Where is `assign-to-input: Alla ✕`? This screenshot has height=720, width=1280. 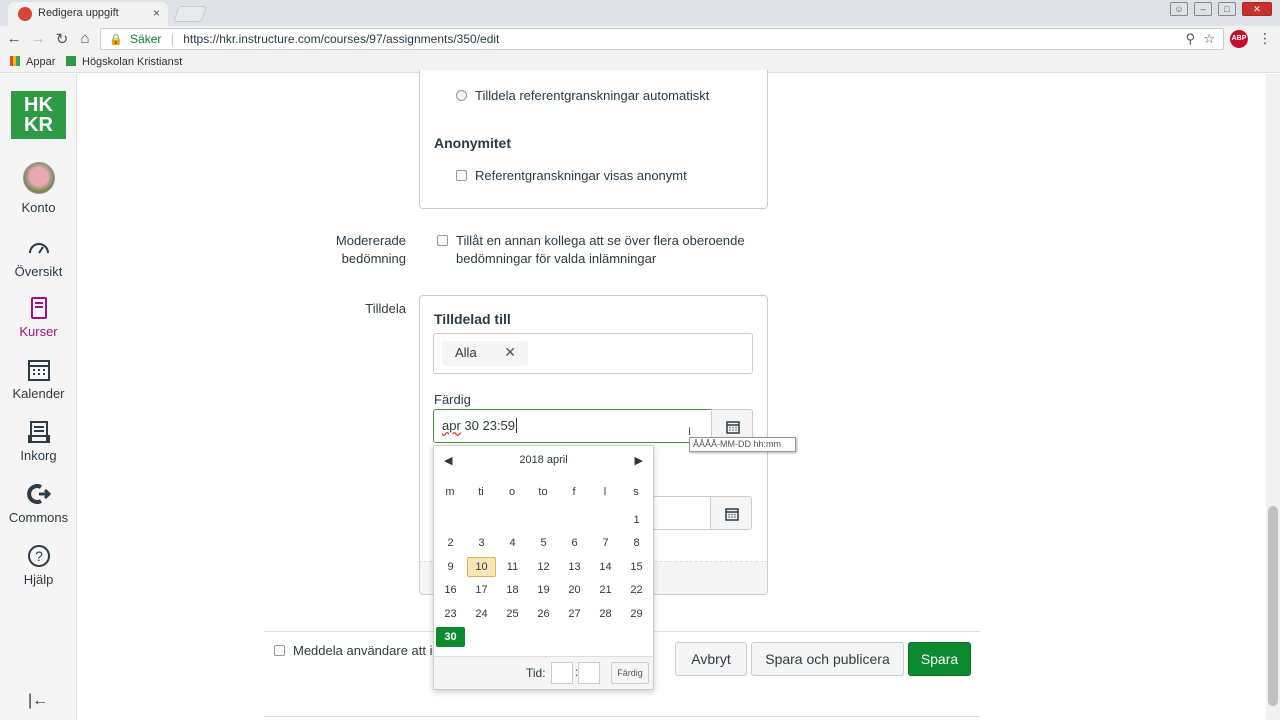 assign-to-input: Alla ✕ is located at coordinates (593, 353).